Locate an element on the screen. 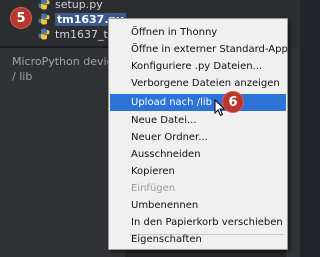 The width and height of the screenshot is (320, 257). menu-item-open-in-thonny: Öffnen in Thonny is located at coordinates (198, 32).